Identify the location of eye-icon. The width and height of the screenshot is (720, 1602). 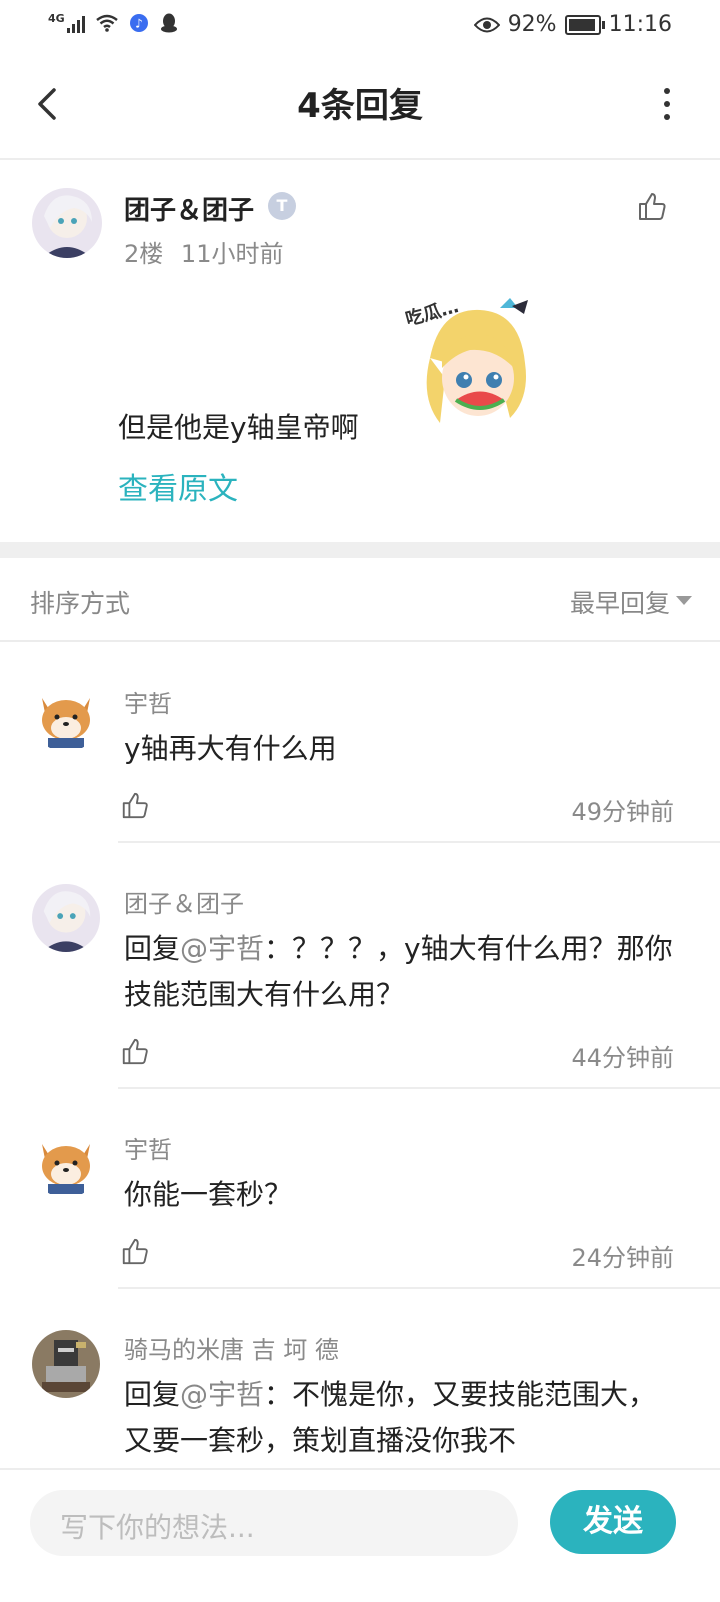
(486, 24).